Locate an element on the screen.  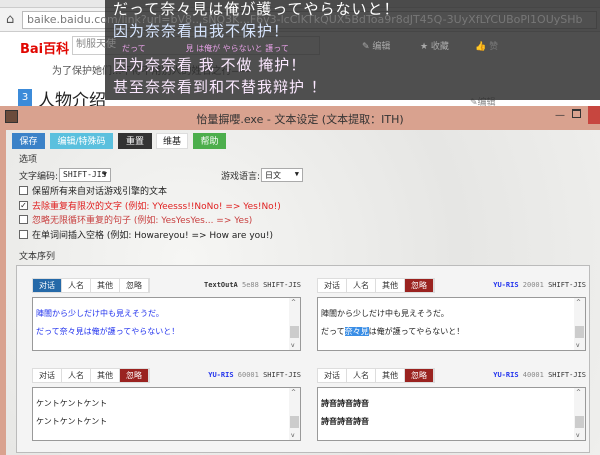
overlay-furigana-line: だって 見 は俺が やらないと 護って is located at coordinates (205, 48).